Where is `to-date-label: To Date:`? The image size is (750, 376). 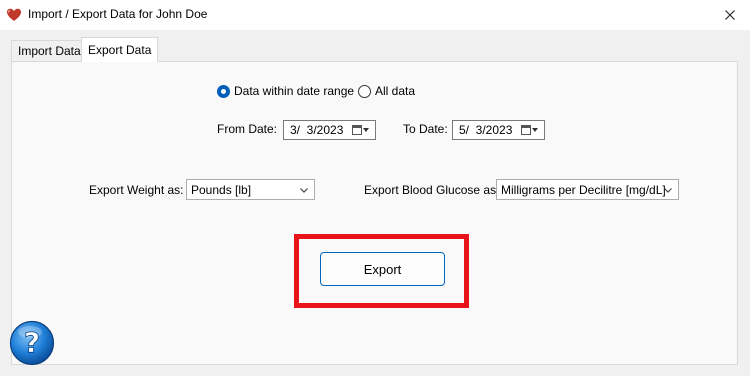
to-date-label: To Date: is located at coordinates (425, 129).